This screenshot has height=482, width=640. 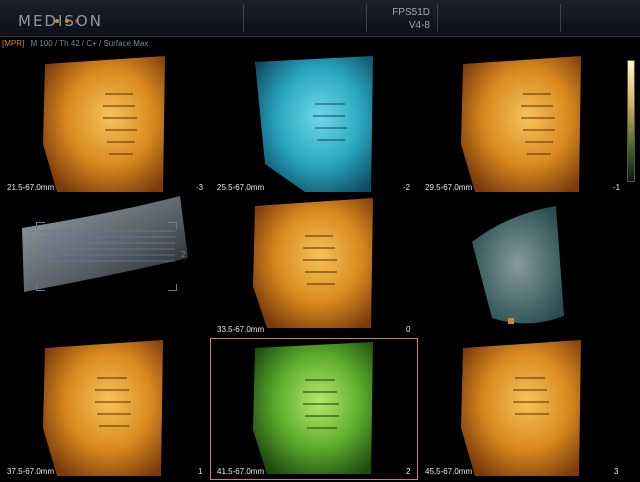 I want to click on slice-index: 3, so click(x=616, y=471).